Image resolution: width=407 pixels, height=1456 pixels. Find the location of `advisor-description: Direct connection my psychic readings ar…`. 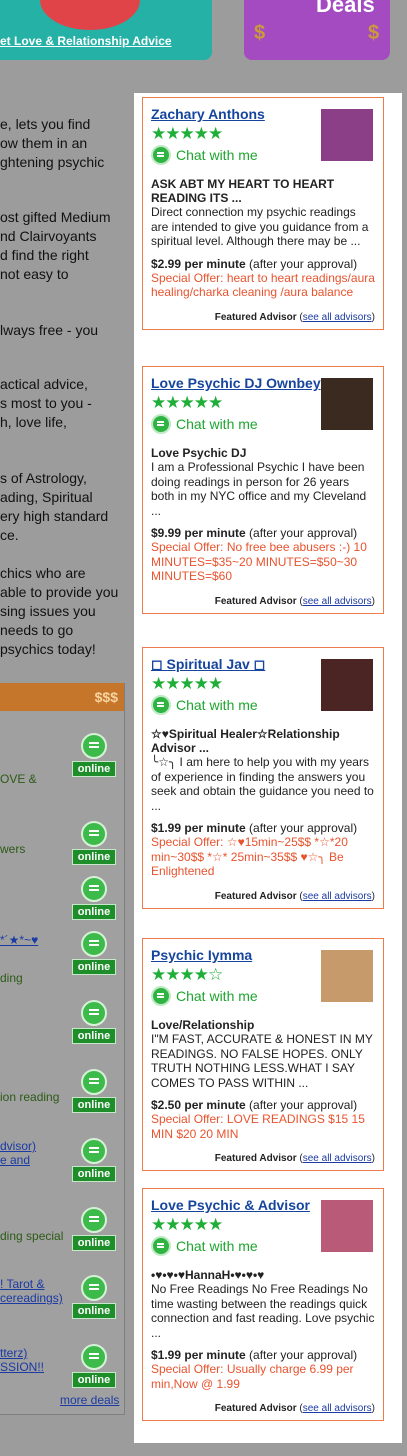

advisor-description: Direct connection my psychic readings ar… is located at coordinates (260, 226).